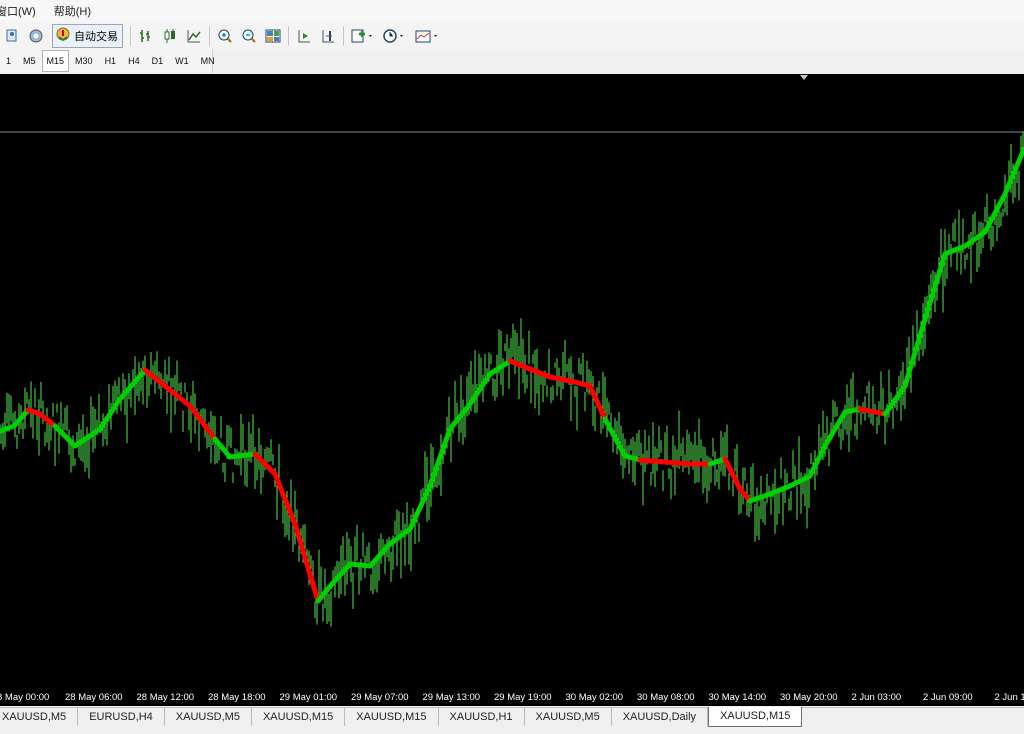 This screenshot has height=734, width=1024. What do you see at coordinates (63, 35) in the screenshot?
I see `autotrade-icon` at bounding box center [63, 35].